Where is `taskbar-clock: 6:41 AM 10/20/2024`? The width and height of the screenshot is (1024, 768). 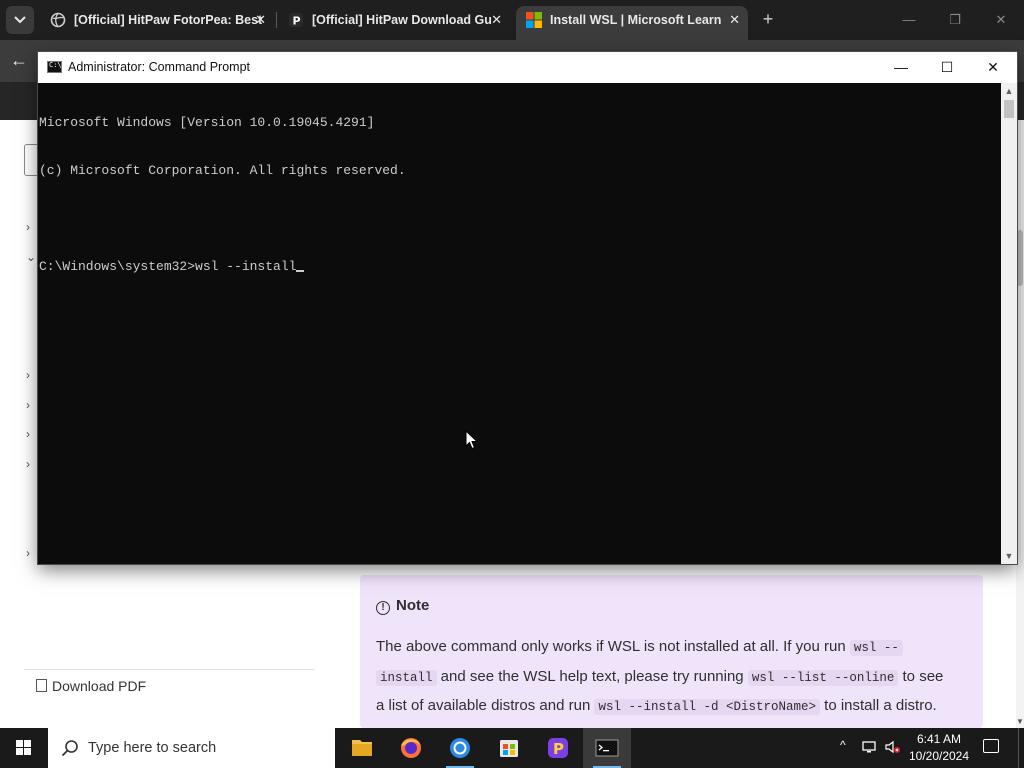 taskbar-clock: 6:41 AM 10/20/2024 is located at coordinates (939, 748).